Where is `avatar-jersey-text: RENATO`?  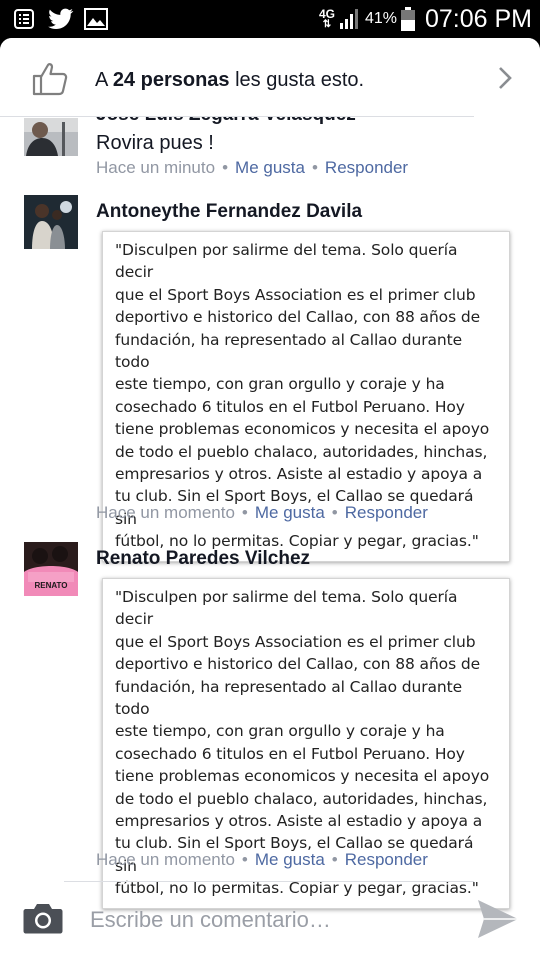
avatar-jersey-text: RENATO is located at coordinates (50, 585).